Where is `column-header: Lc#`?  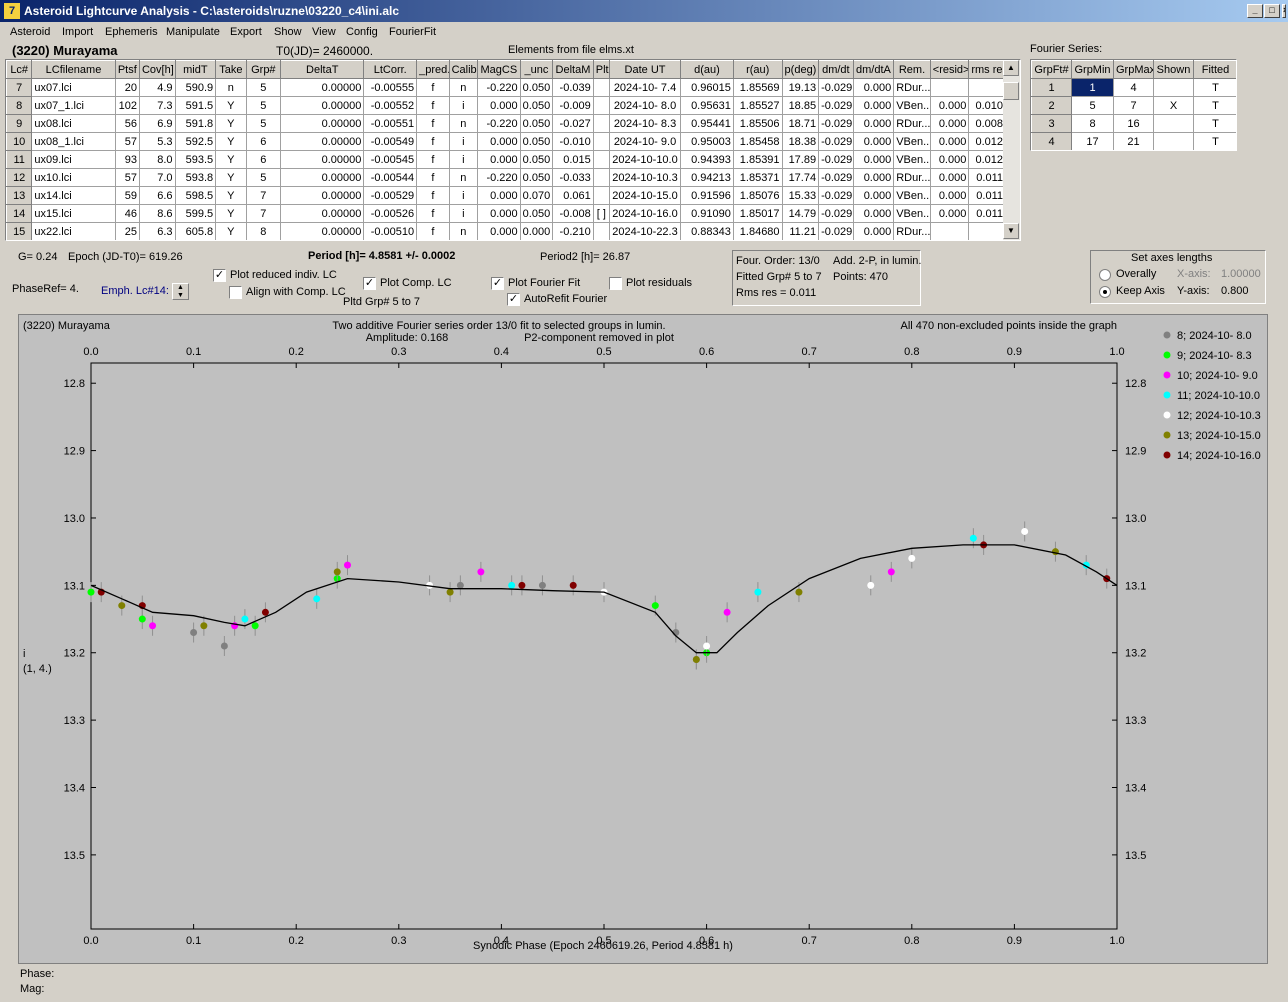 column-header: Lc# is located at coordinates (19, 69).